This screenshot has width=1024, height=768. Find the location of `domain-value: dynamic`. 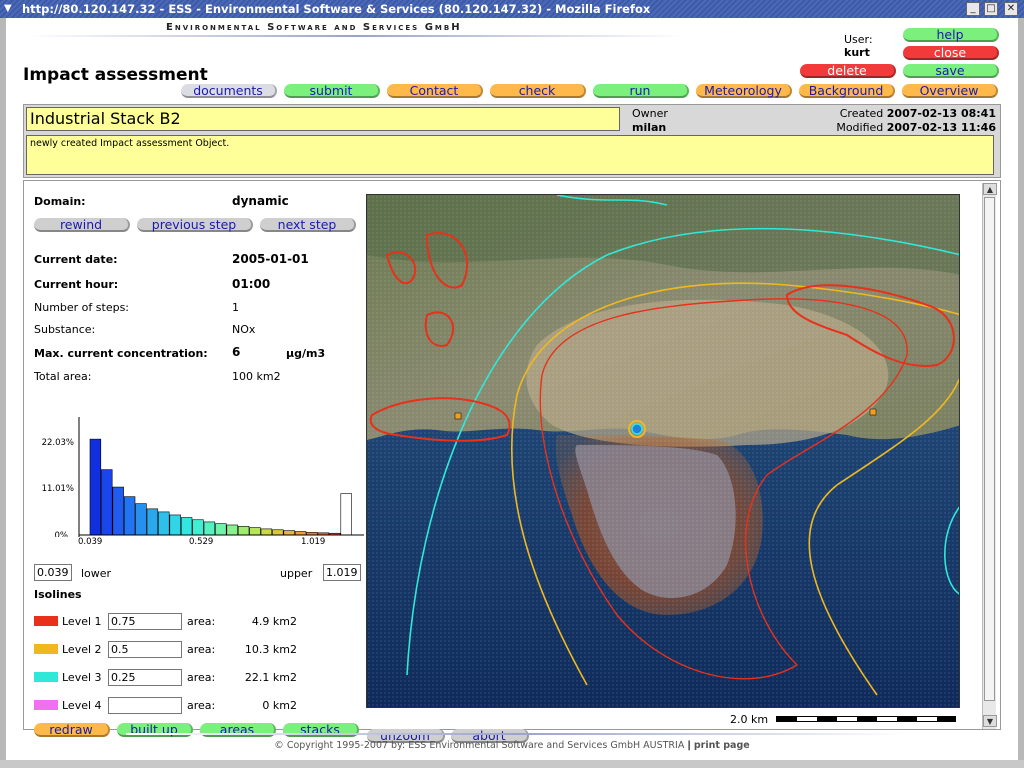

domain-value: dynamic is located at coordinates (260, 201).